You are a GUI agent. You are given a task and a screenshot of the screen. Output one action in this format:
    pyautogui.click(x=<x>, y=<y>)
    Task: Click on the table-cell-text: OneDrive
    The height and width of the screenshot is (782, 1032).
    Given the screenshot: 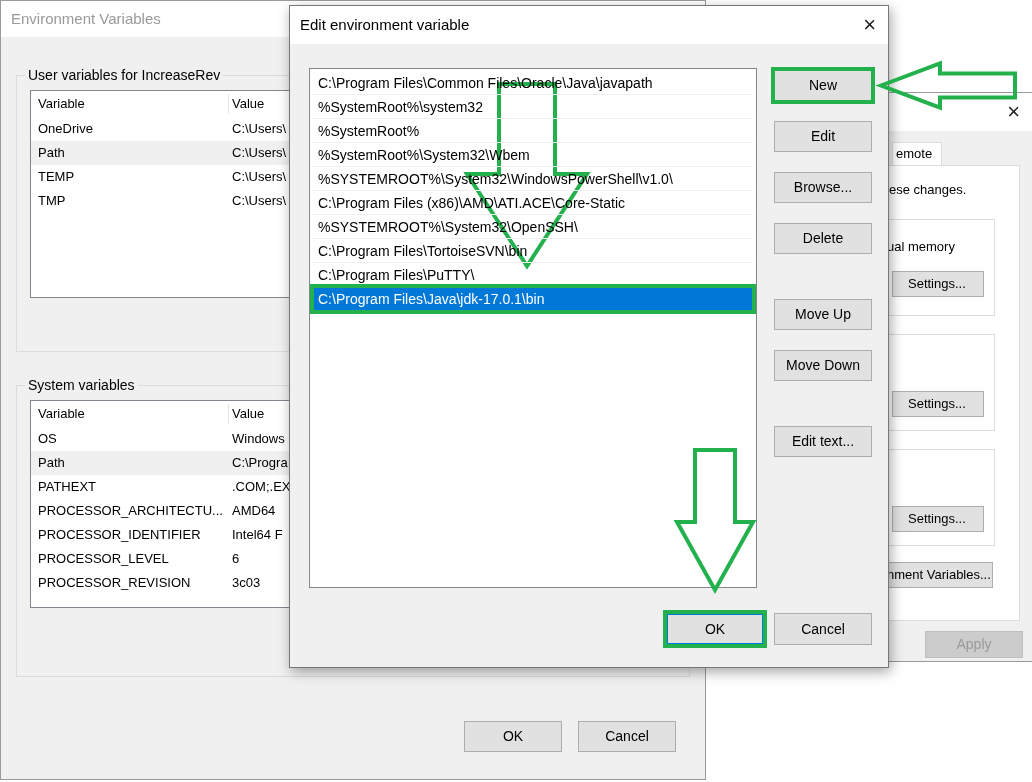 What is the action you would take?
    pyautogui.click(x=65, y=129)
    